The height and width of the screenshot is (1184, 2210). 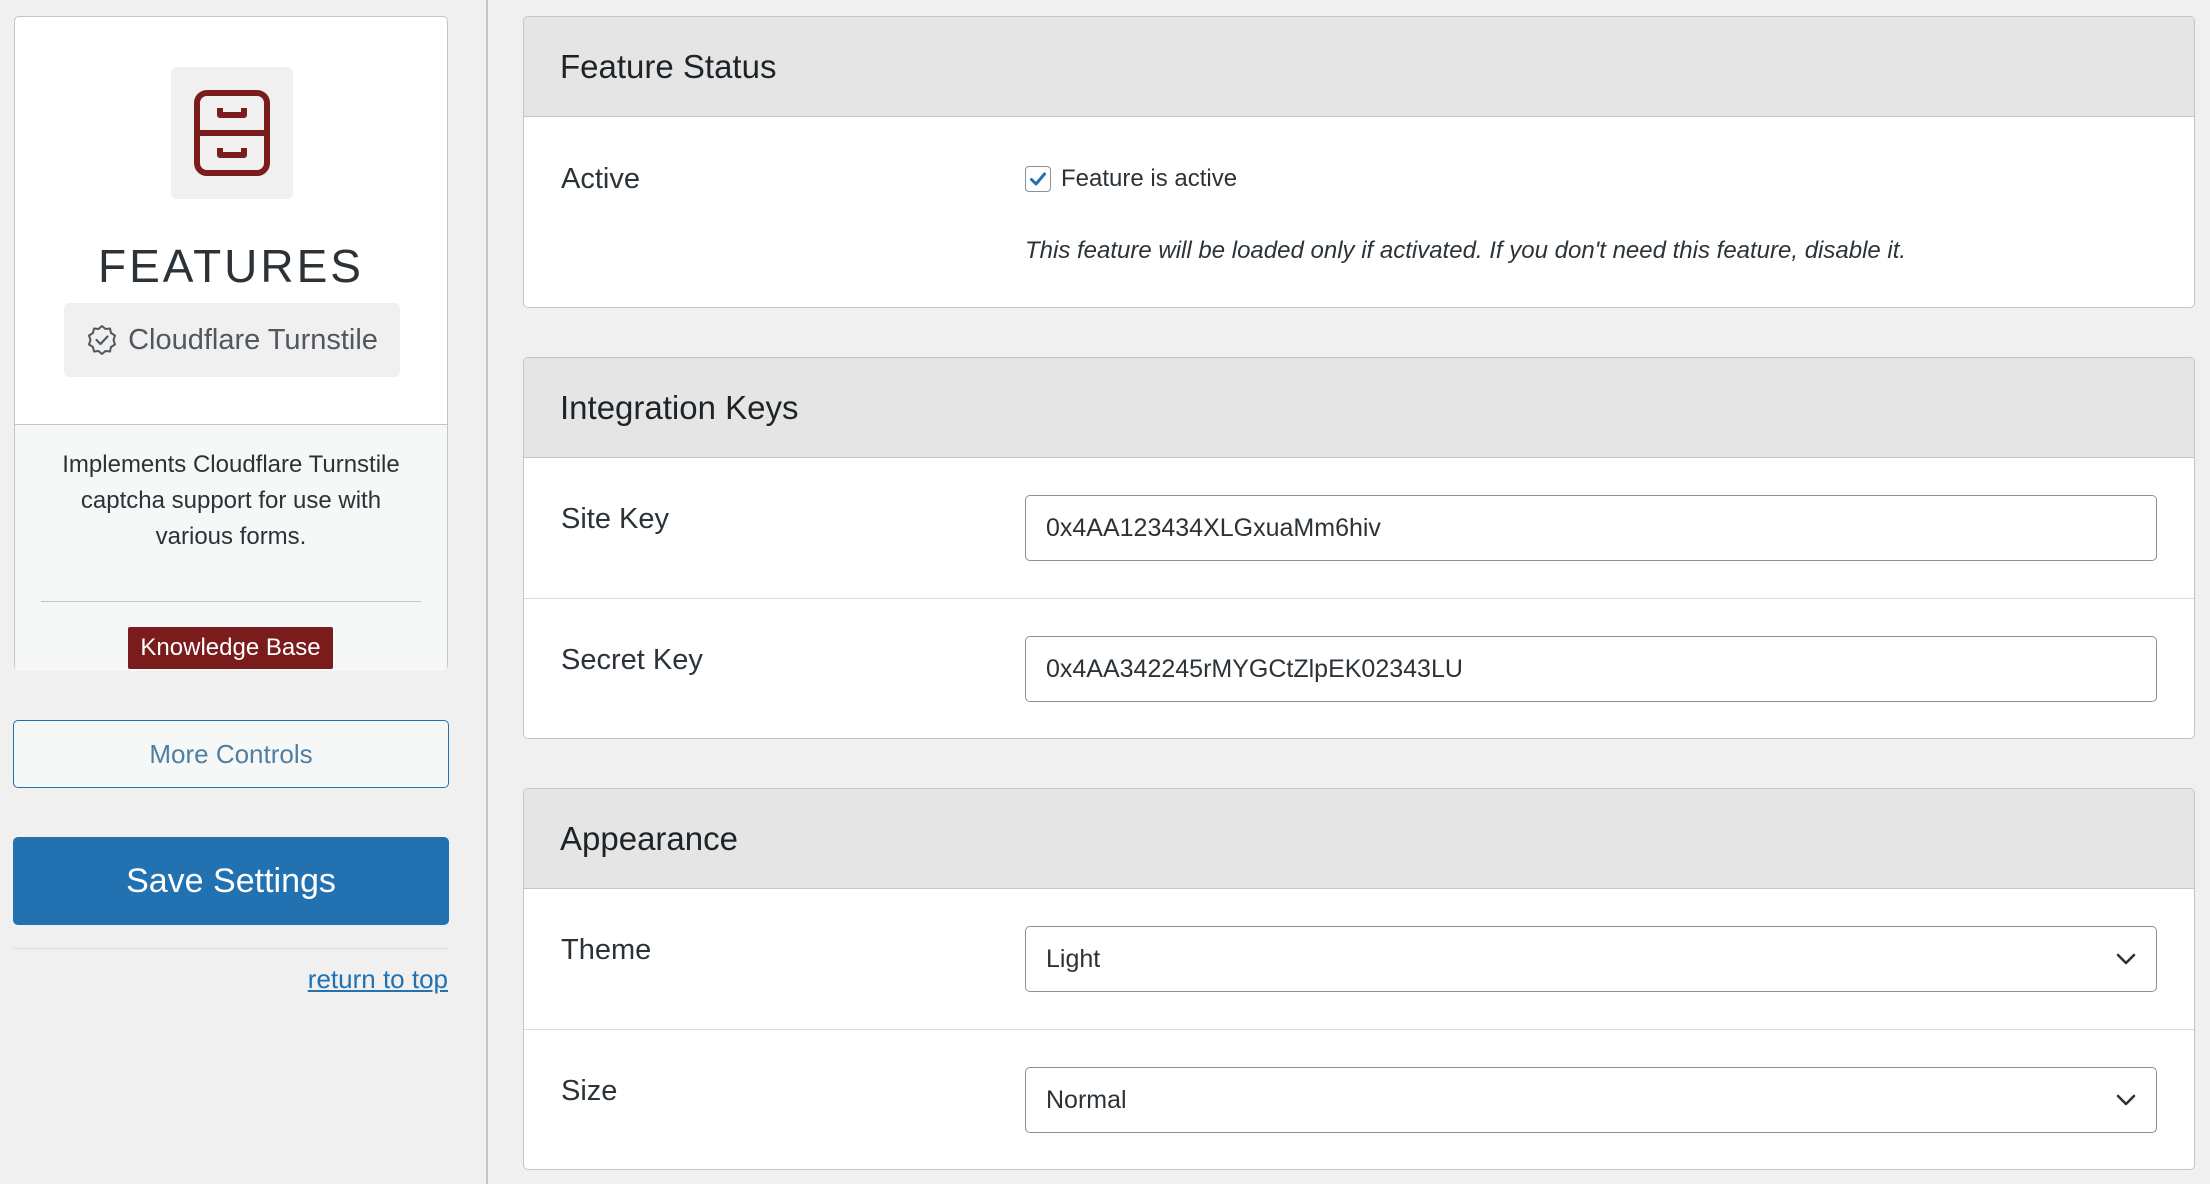 What do you see at coordinates (606, 950) in the screenshot?
I see `theme-label: Theme` at bounding box center [606, 950].